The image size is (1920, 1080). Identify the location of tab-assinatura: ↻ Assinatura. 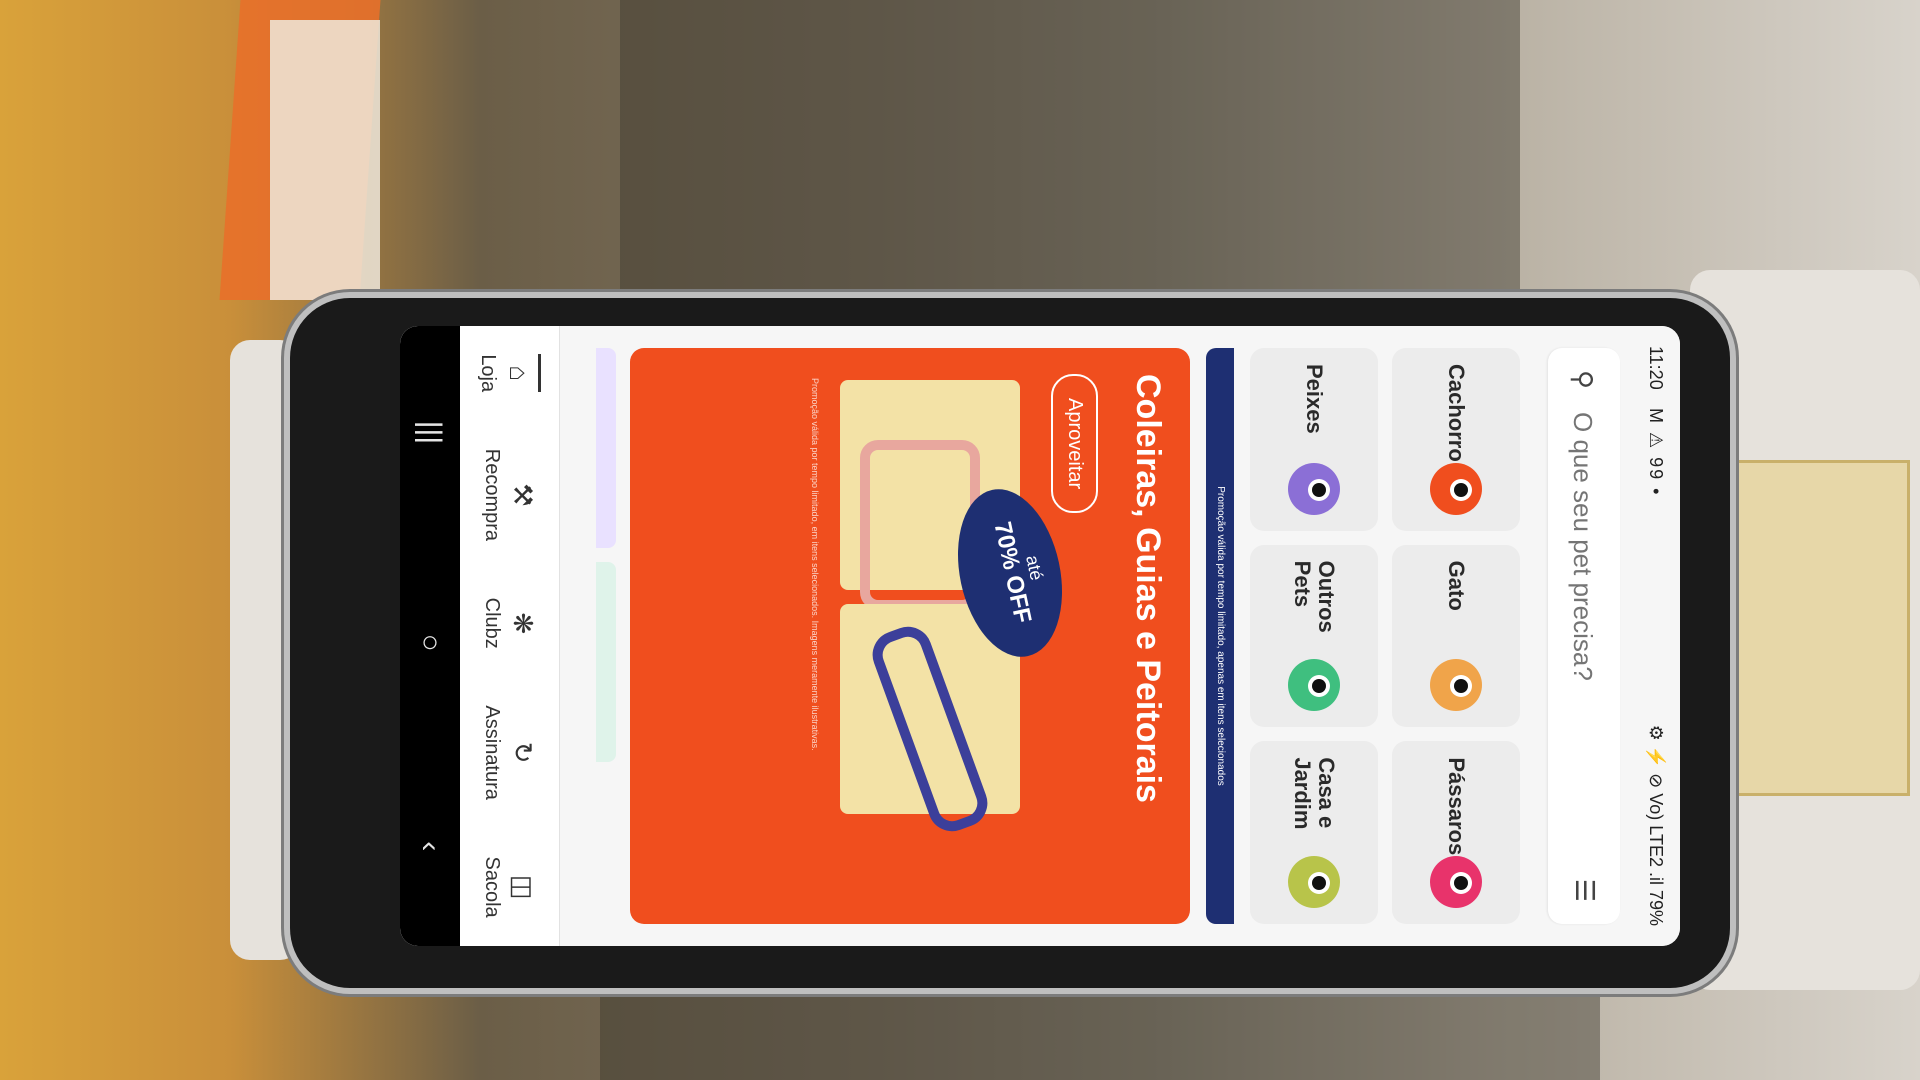
(509, 752).